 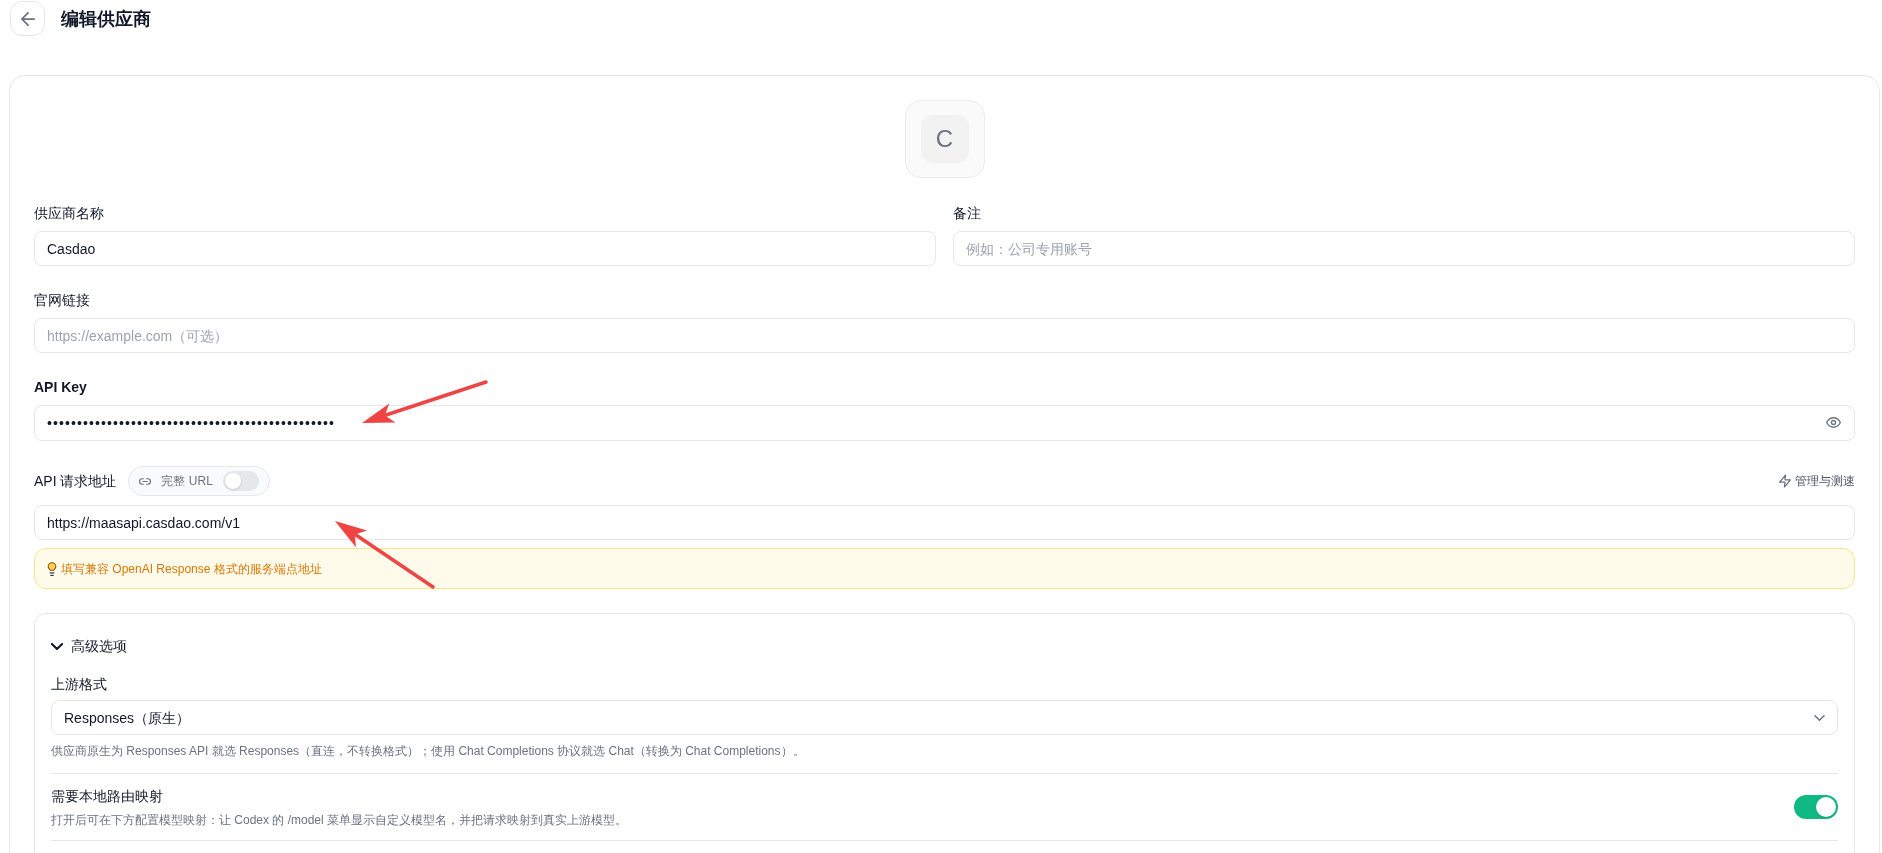 What do you see at coordinates (967, 213) in the screenshot?
I see `note-label: 备注` at bounding box center [967, 213].